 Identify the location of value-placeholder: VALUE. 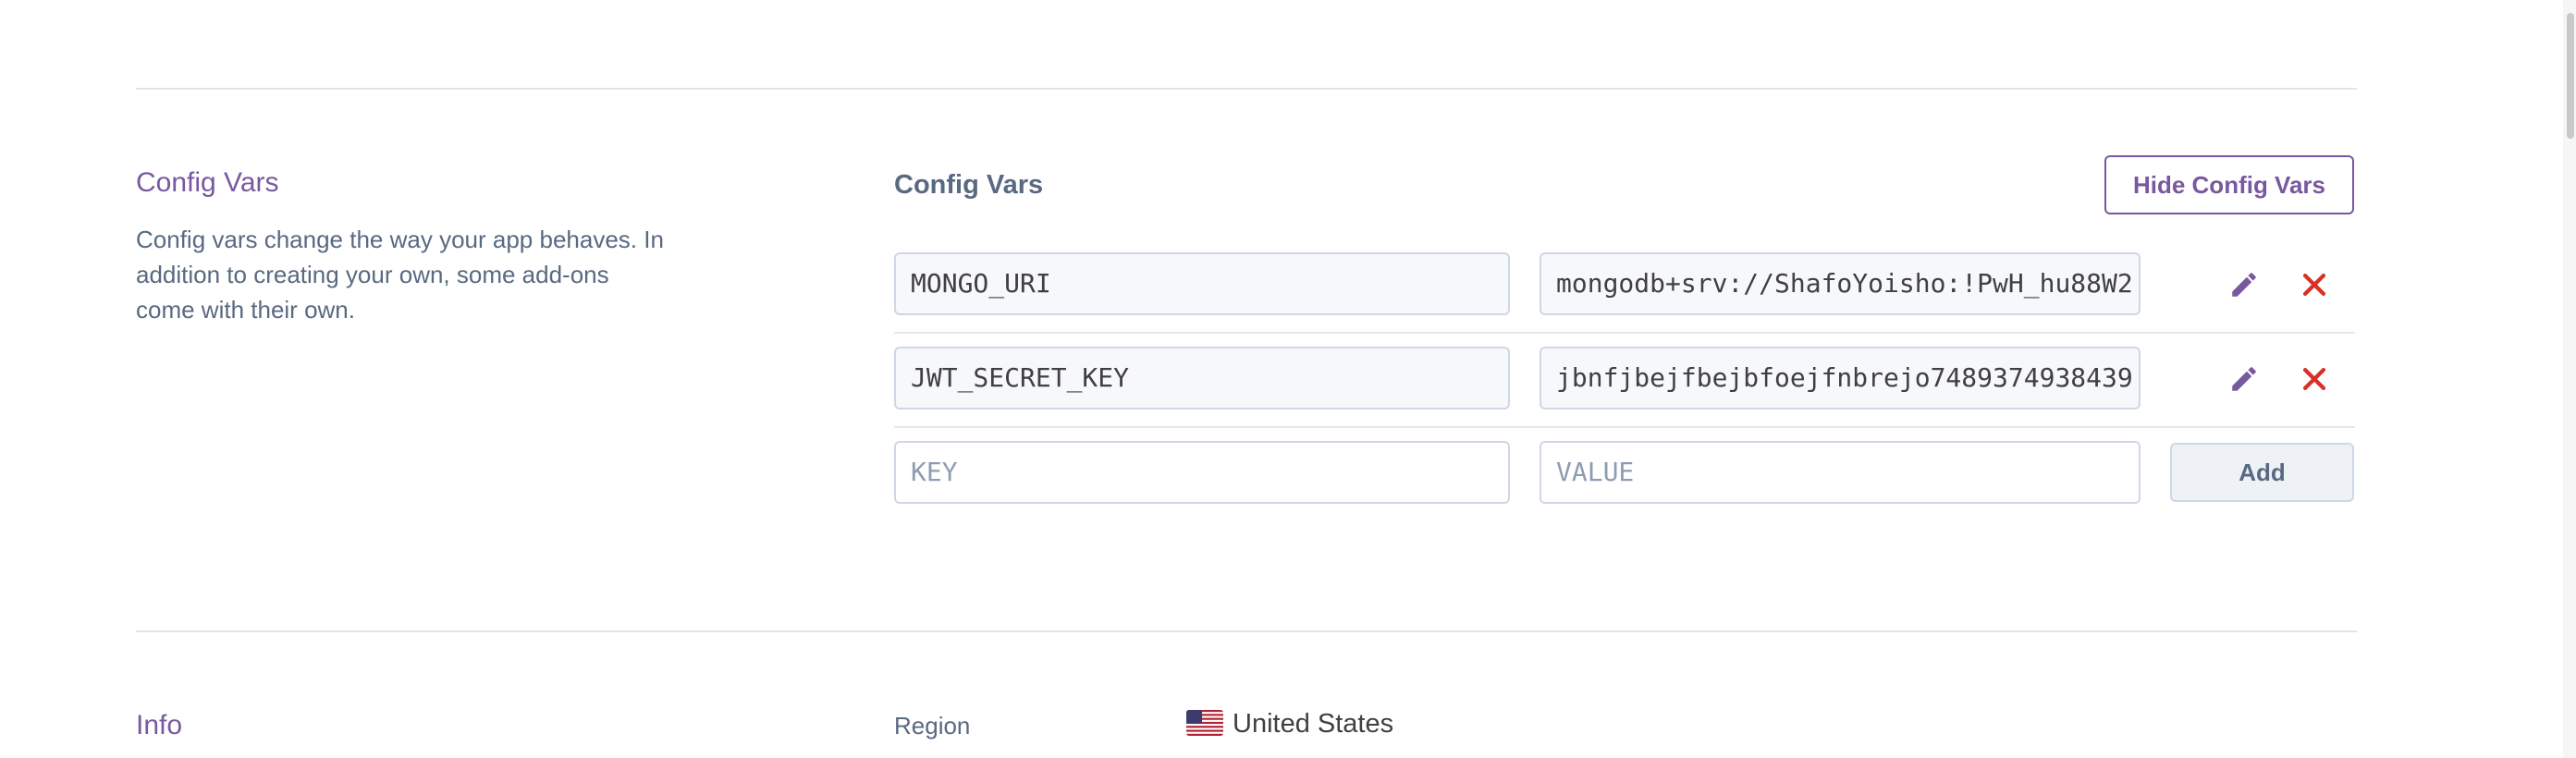
(1595, 472).